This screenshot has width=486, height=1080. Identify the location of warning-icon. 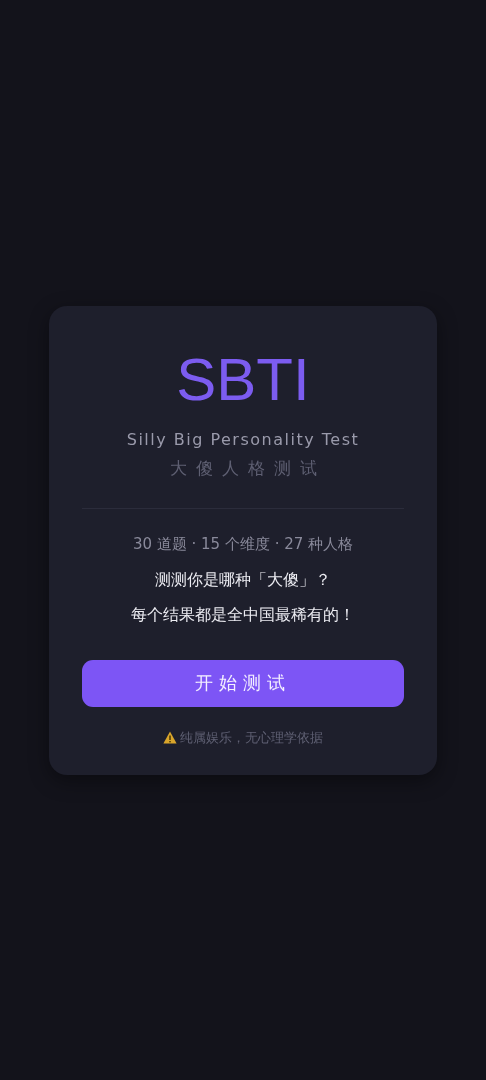
(170, 737).